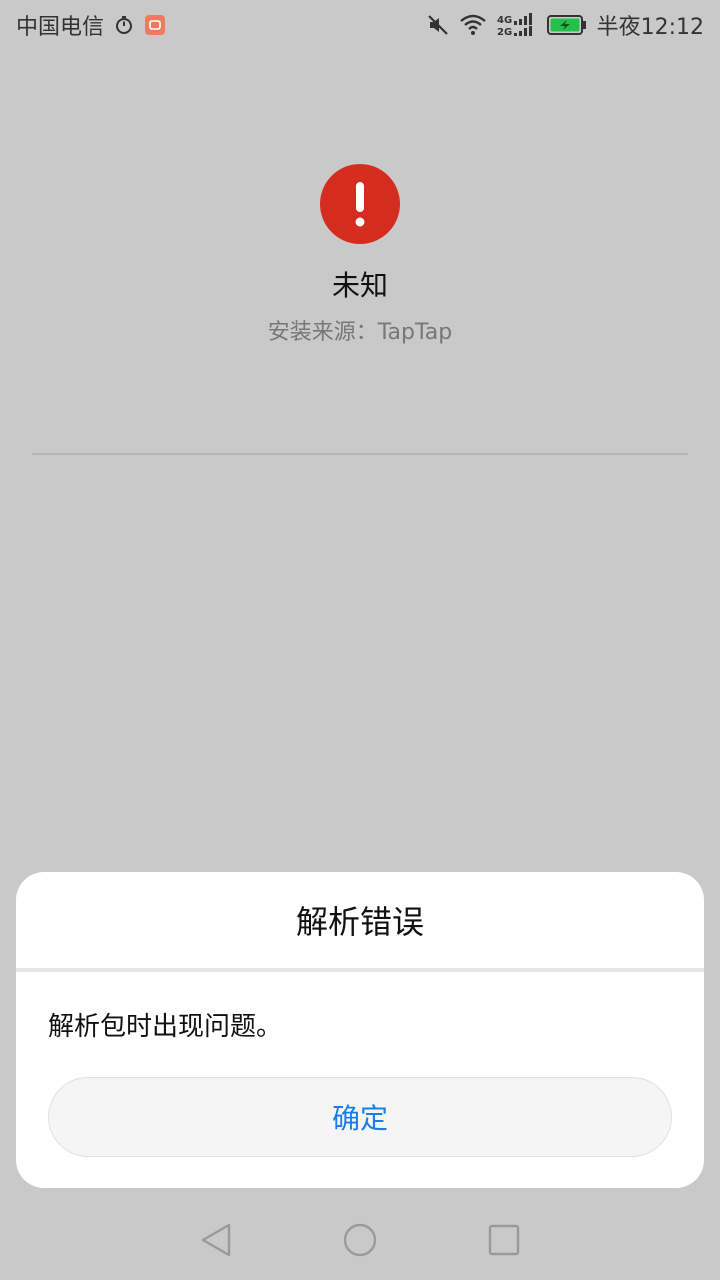  Describe the element at coordinates (216, 1240) in the screenshot. I see `back-icon` at that location.